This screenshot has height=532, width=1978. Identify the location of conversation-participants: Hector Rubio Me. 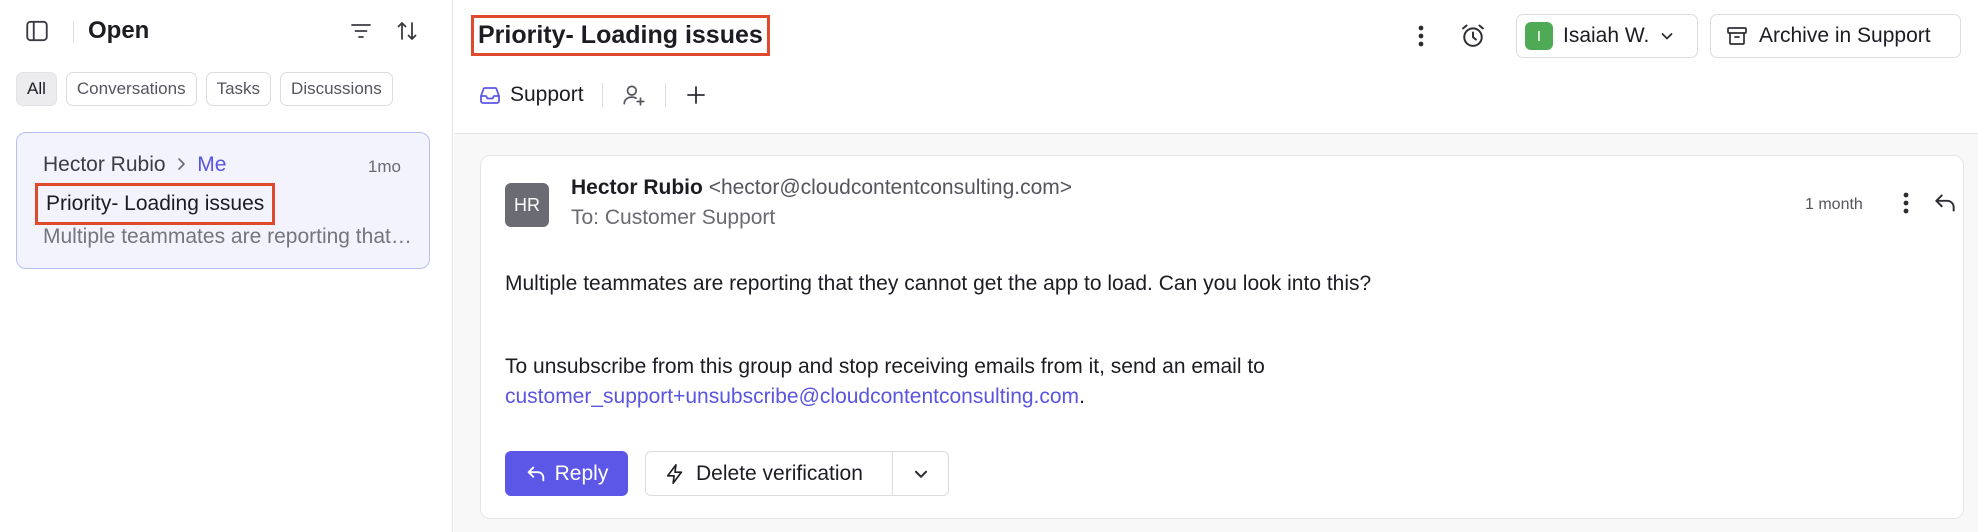
(134, 165).